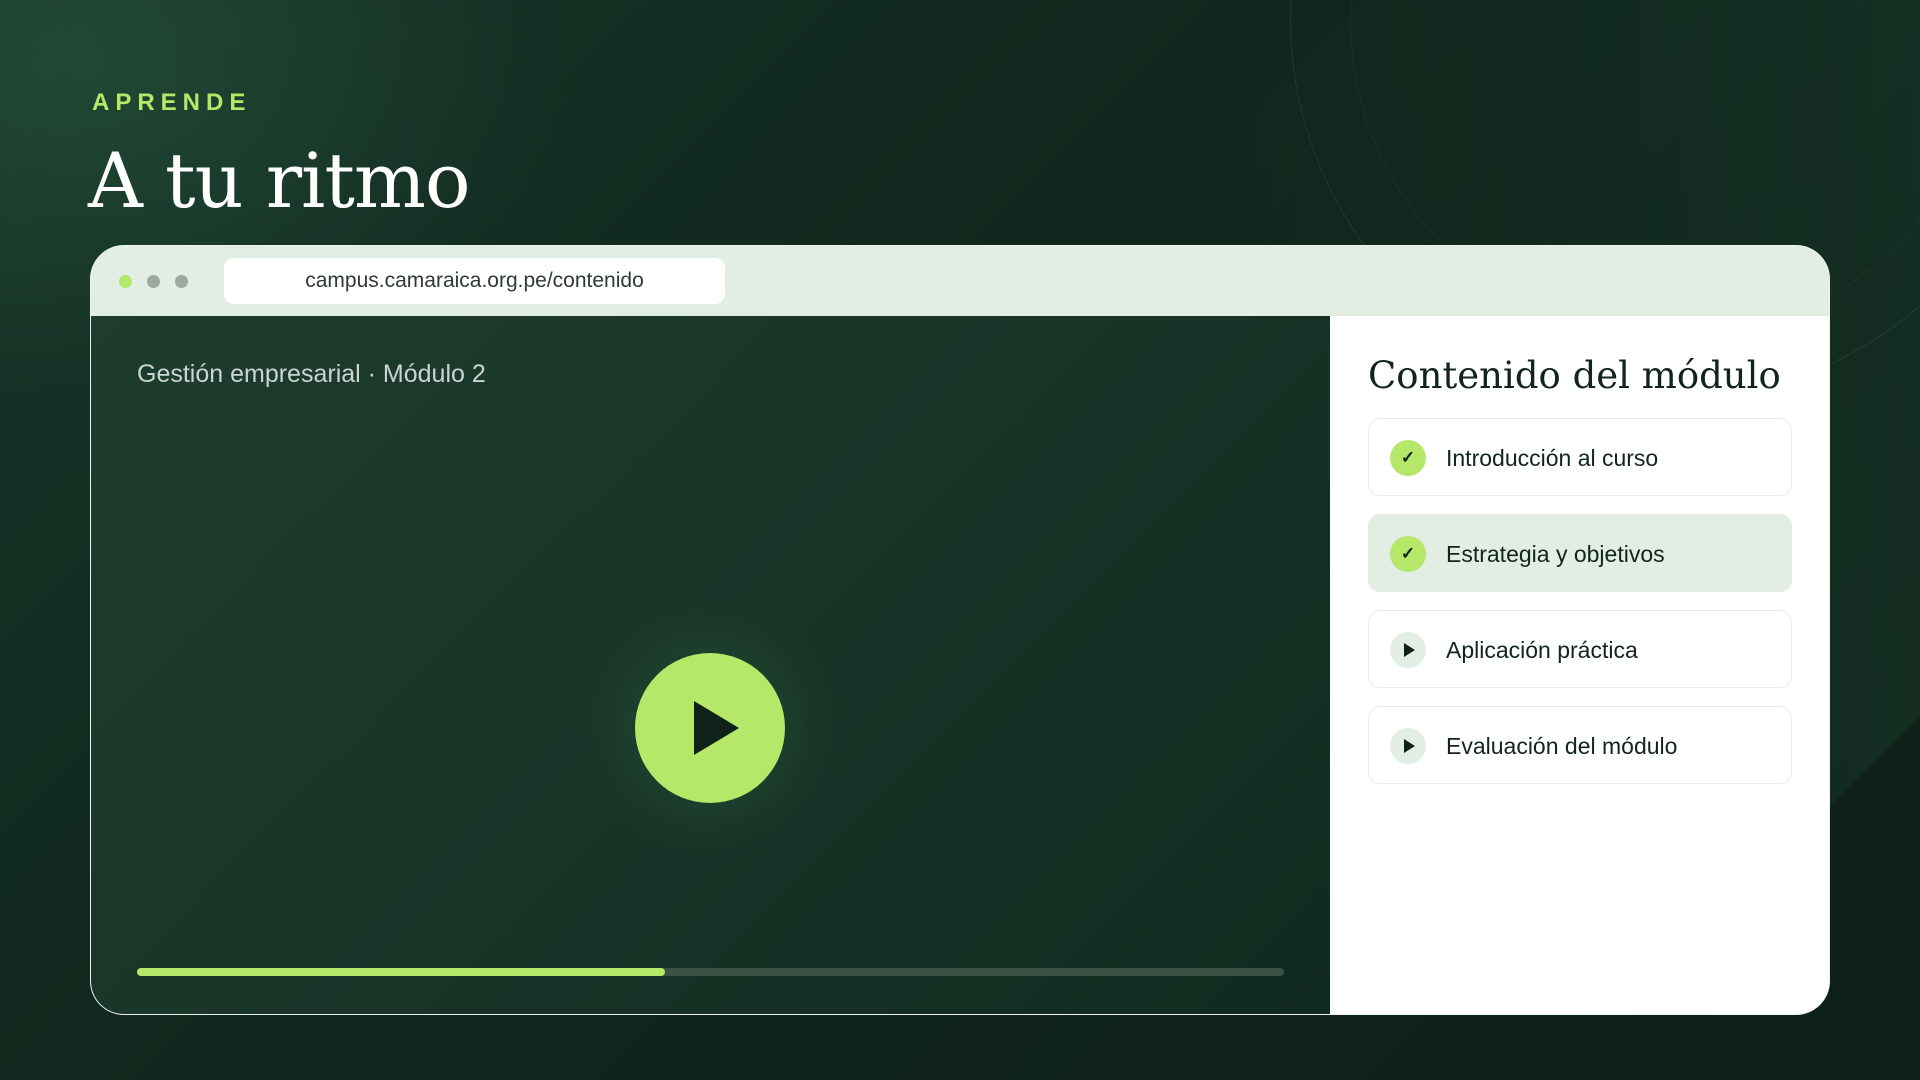 The image size is (1920, 1080). I want to click on lesson-item-active: ✓ Estrategia y objetivos, so click(1580, 553).